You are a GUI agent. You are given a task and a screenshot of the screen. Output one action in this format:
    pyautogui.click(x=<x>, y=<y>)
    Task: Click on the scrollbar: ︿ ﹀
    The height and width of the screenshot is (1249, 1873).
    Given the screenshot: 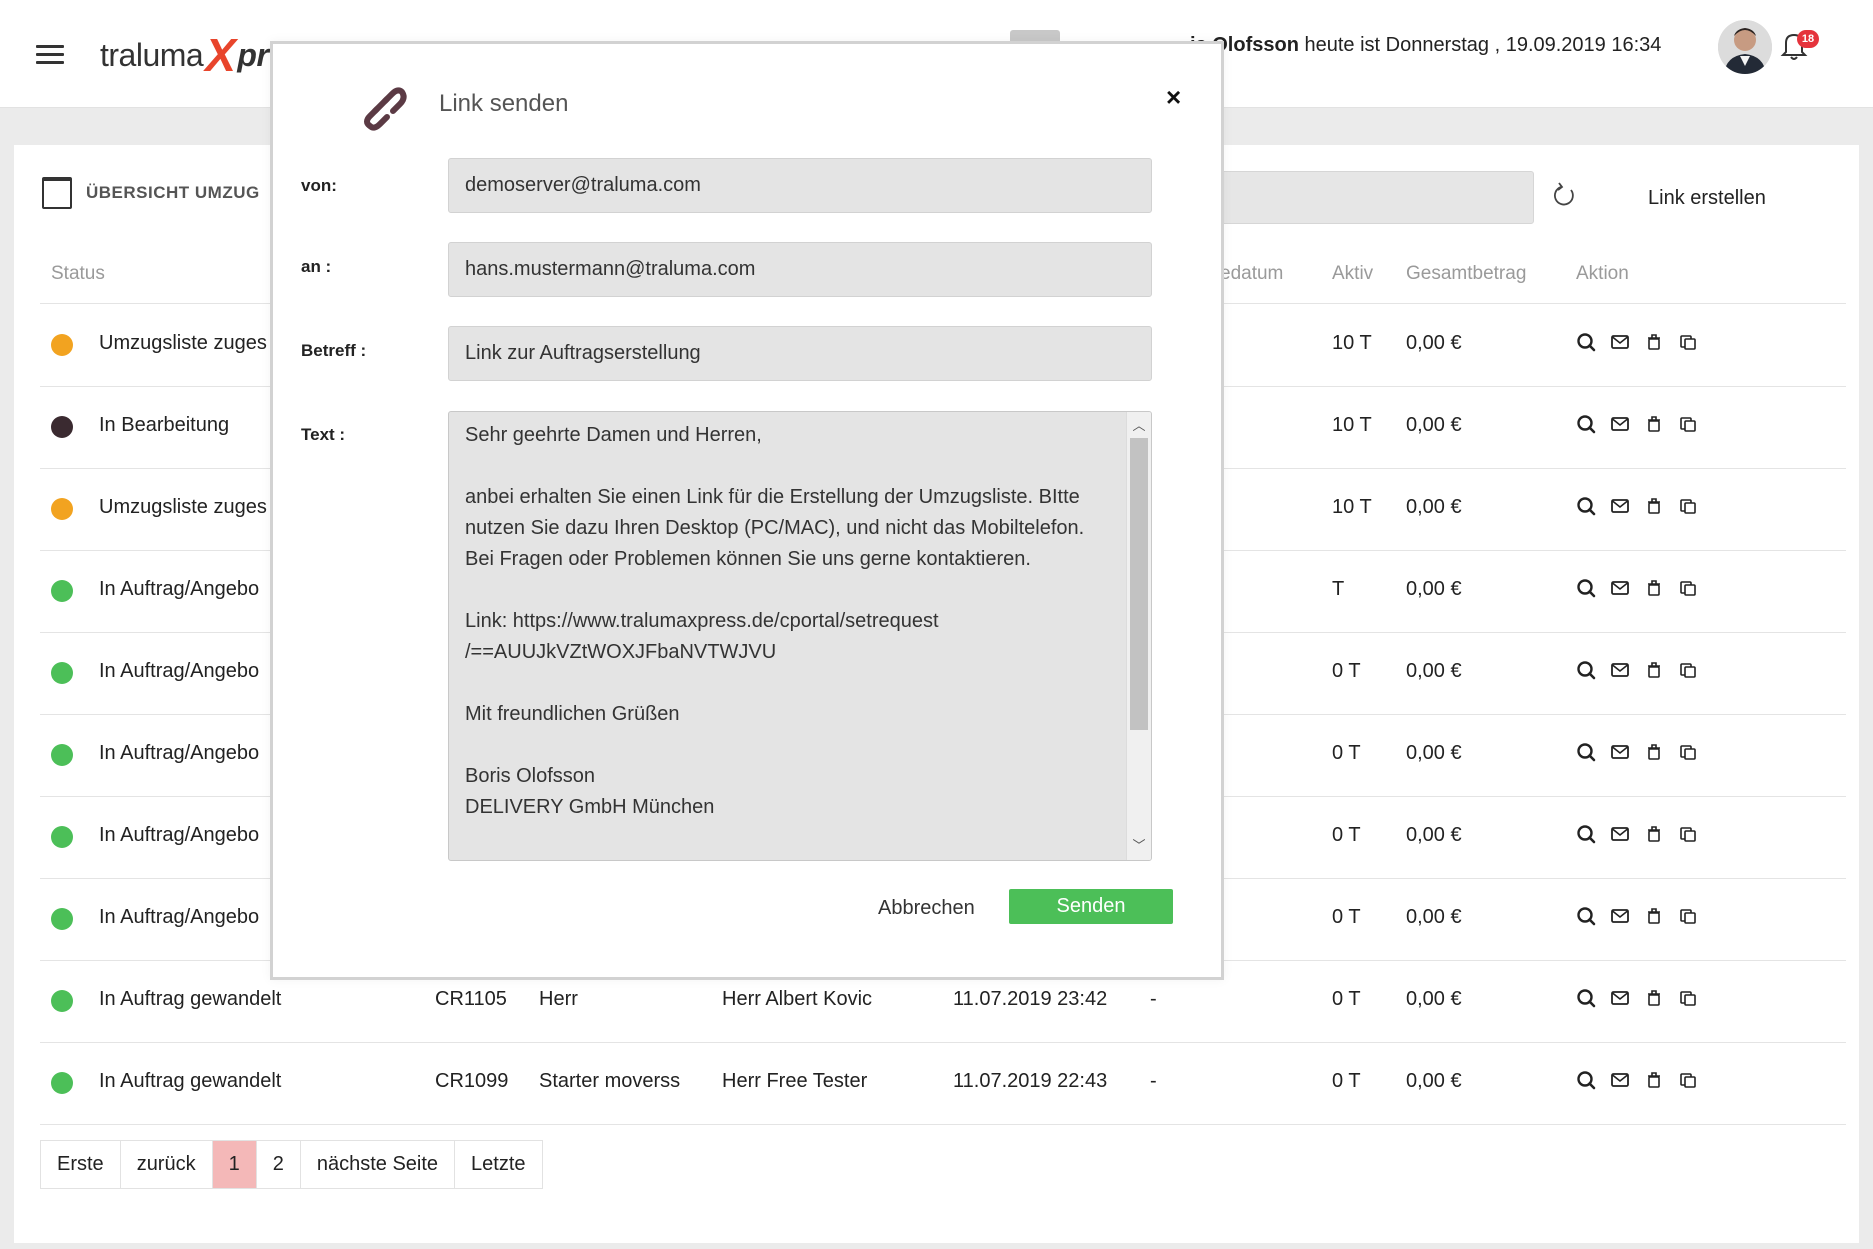 What is the action you would take?
    pyautogui.click(x=1138, y=636)
    